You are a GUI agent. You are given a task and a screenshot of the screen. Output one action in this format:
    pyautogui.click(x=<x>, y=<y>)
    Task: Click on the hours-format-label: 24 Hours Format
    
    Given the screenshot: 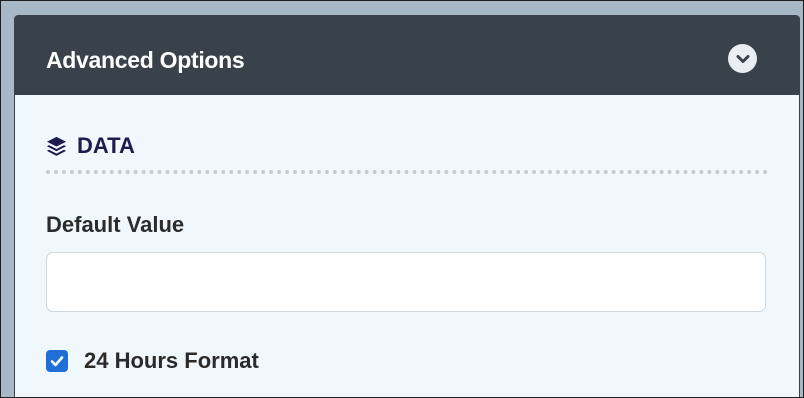 What is the action you would take?
    pyautogui.click(x=171, y=360)
    